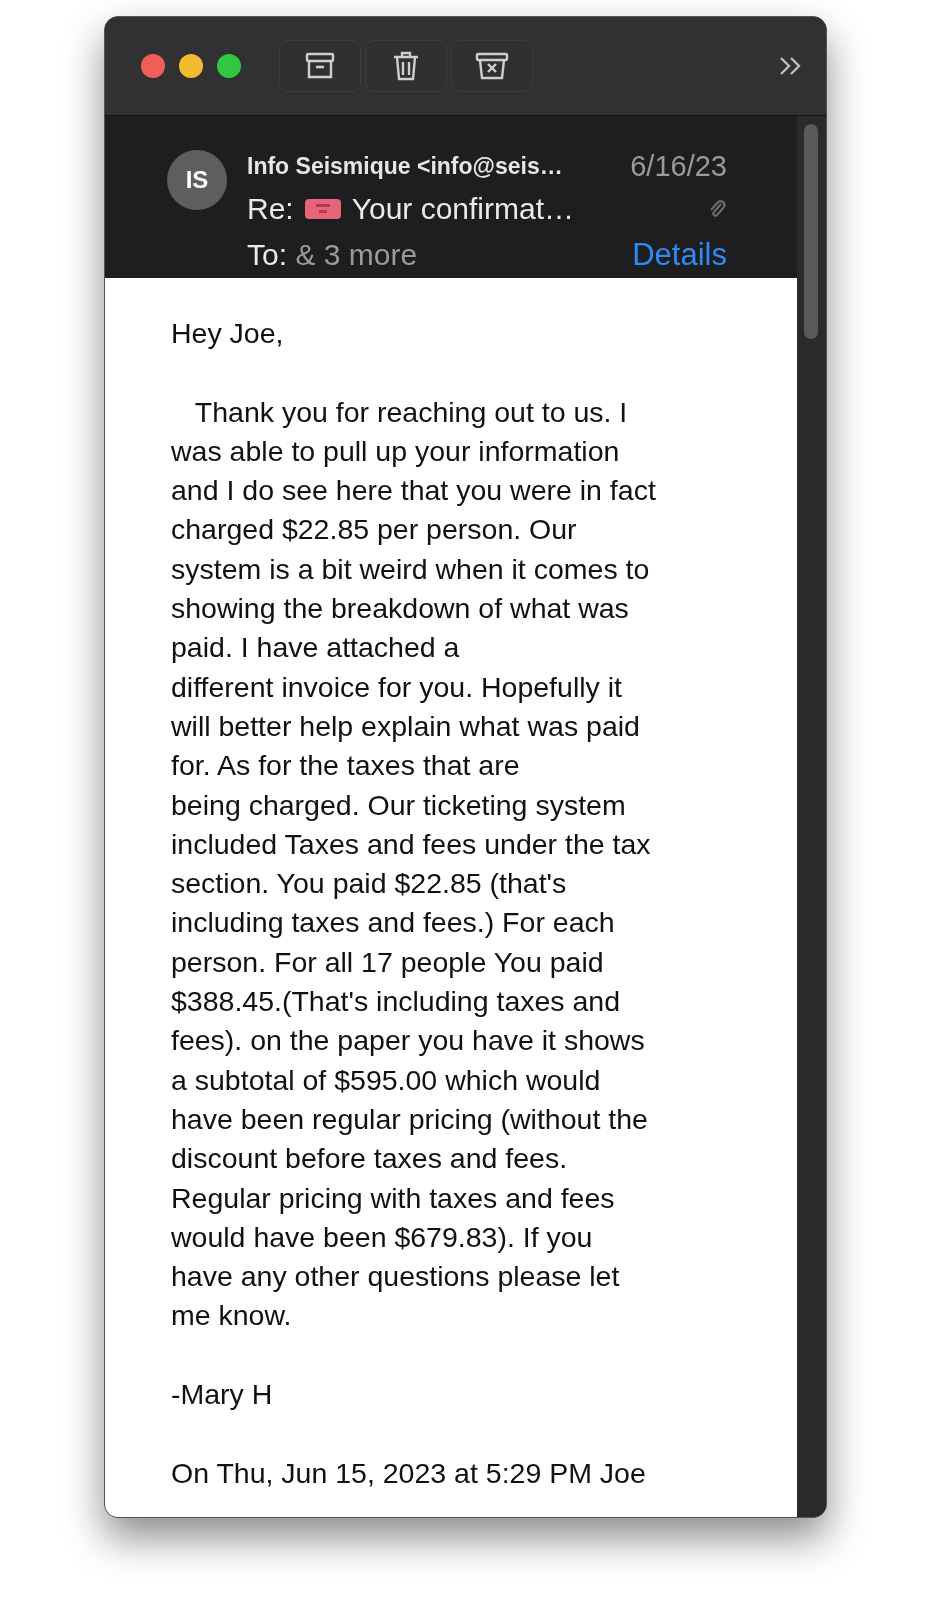  Describe the element at coordinates (153, 66) in the screenshot. I see `close-button` at that location.